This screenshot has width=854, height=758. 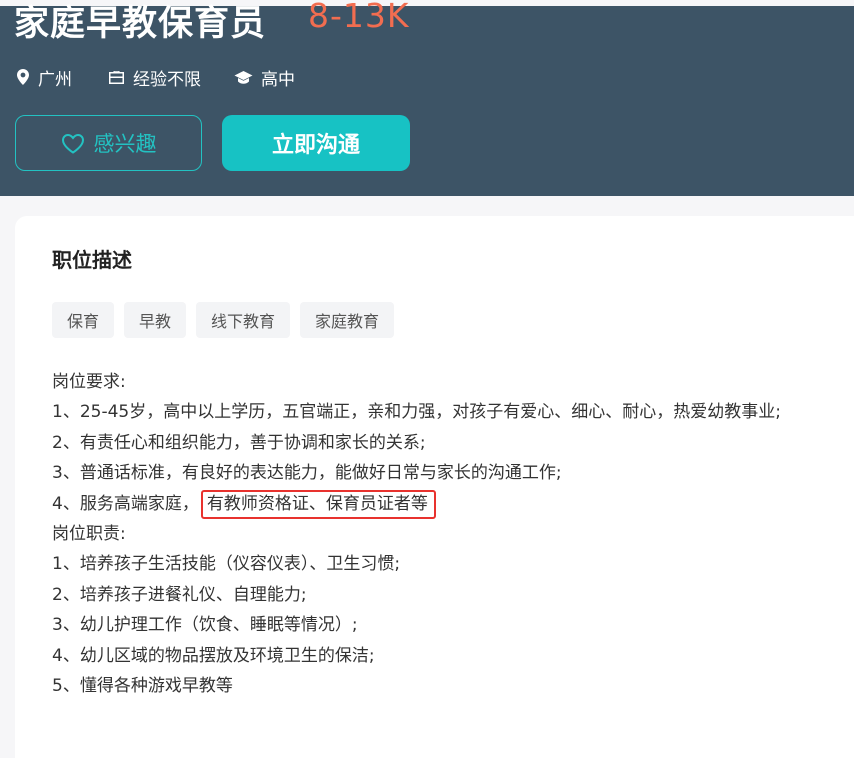 What do you see at coordinates (167, 79) in the screenshot?
I see `experience-text: 经验不限` at bounding box center [167, 79].